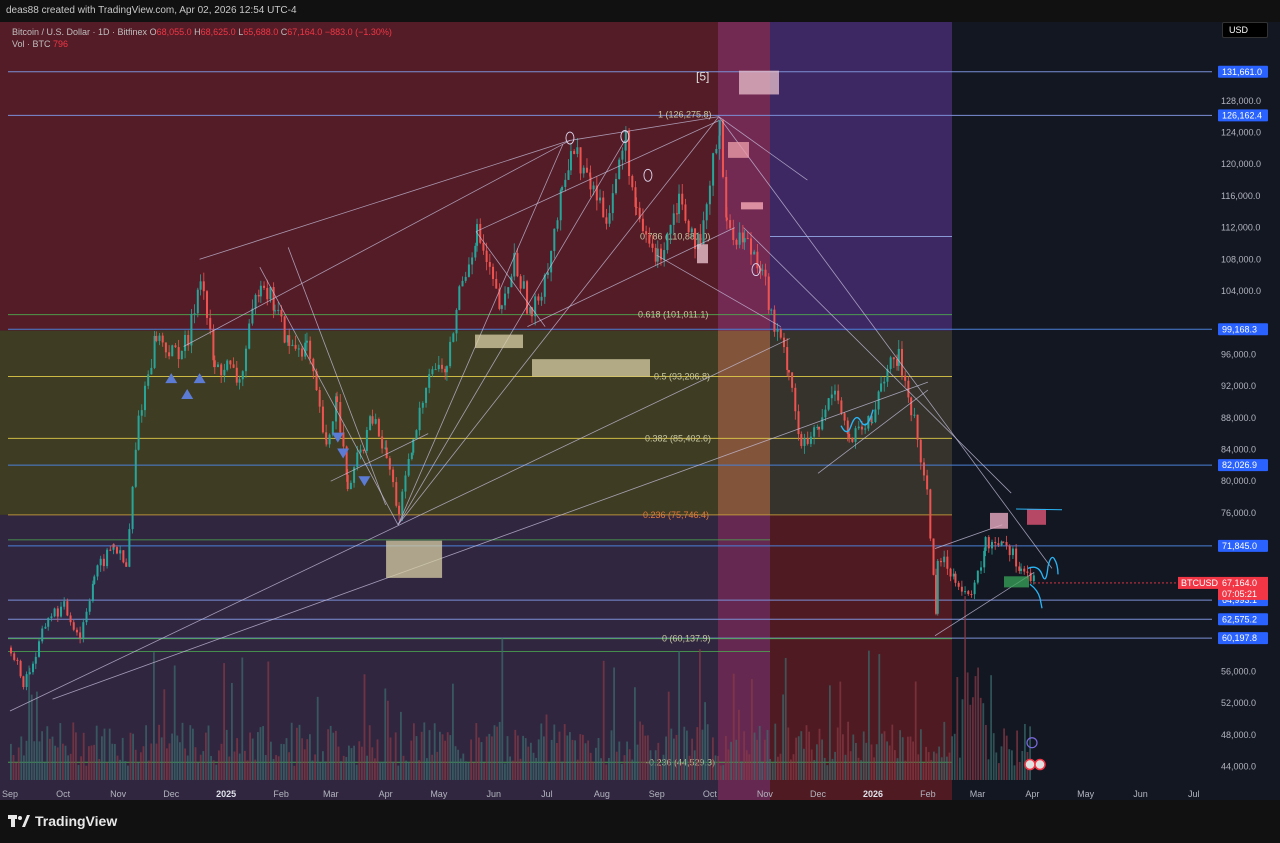 Image resolution: width=1280 pixels, height=843 pixels. What do you see at coordinates (1241, 133) in the screenshot?
I see `y-axis-tick-label: 124,000.0` at bounding box center [1241, 133].